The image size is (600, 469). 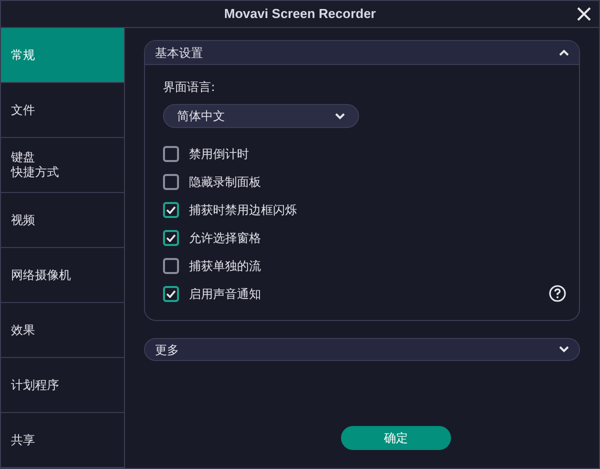 I want to click on sidebar-item-label: 键盘, so click(x=23, y=157).